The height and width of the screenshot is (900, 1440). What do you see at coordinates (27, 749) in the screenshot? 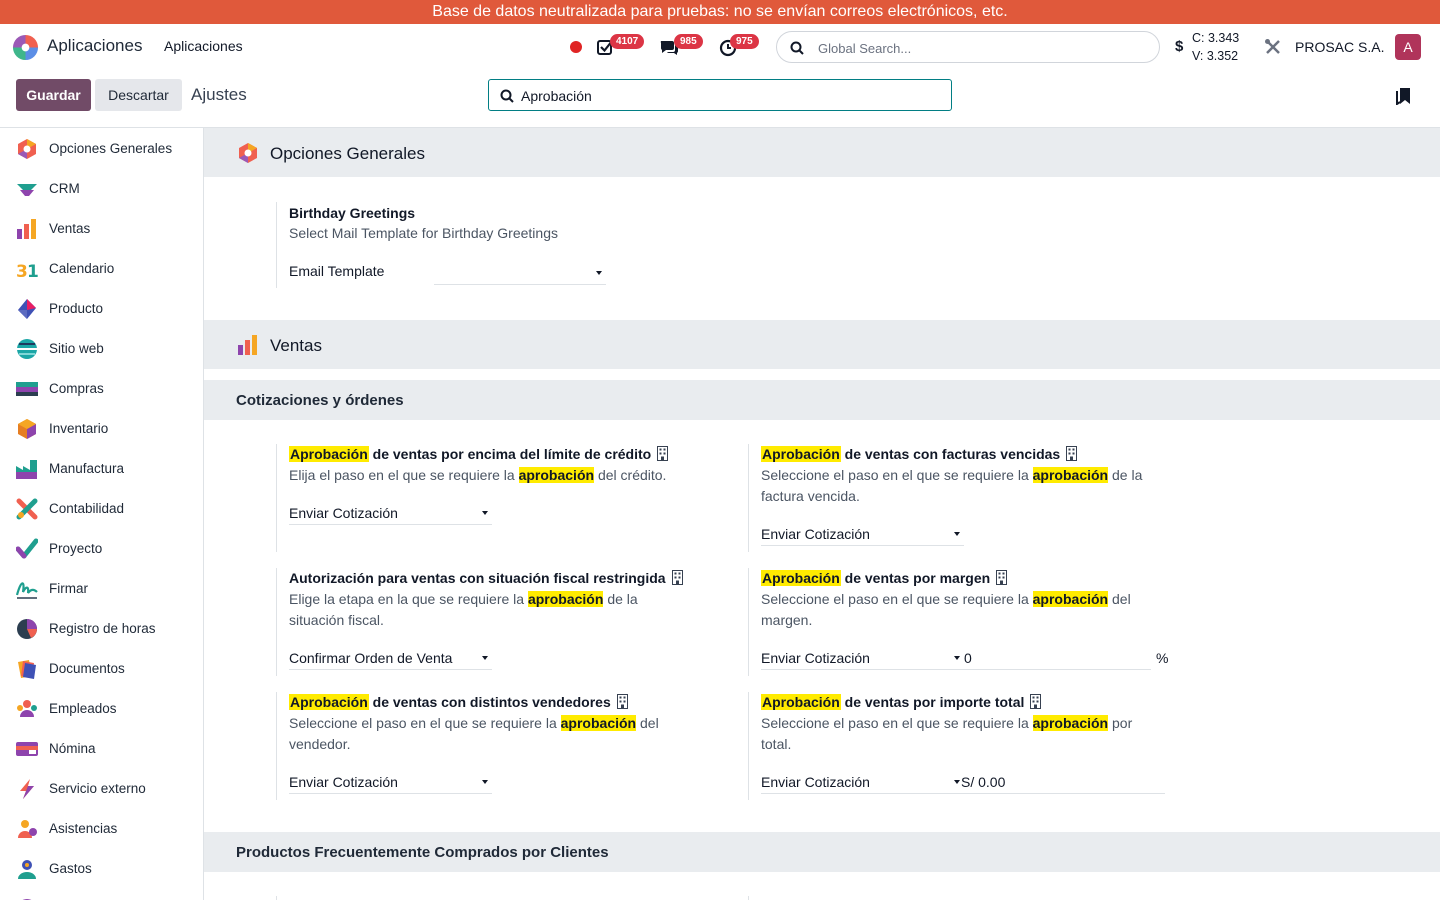
I see `payroll-icon` at bounding box center [27, 749].